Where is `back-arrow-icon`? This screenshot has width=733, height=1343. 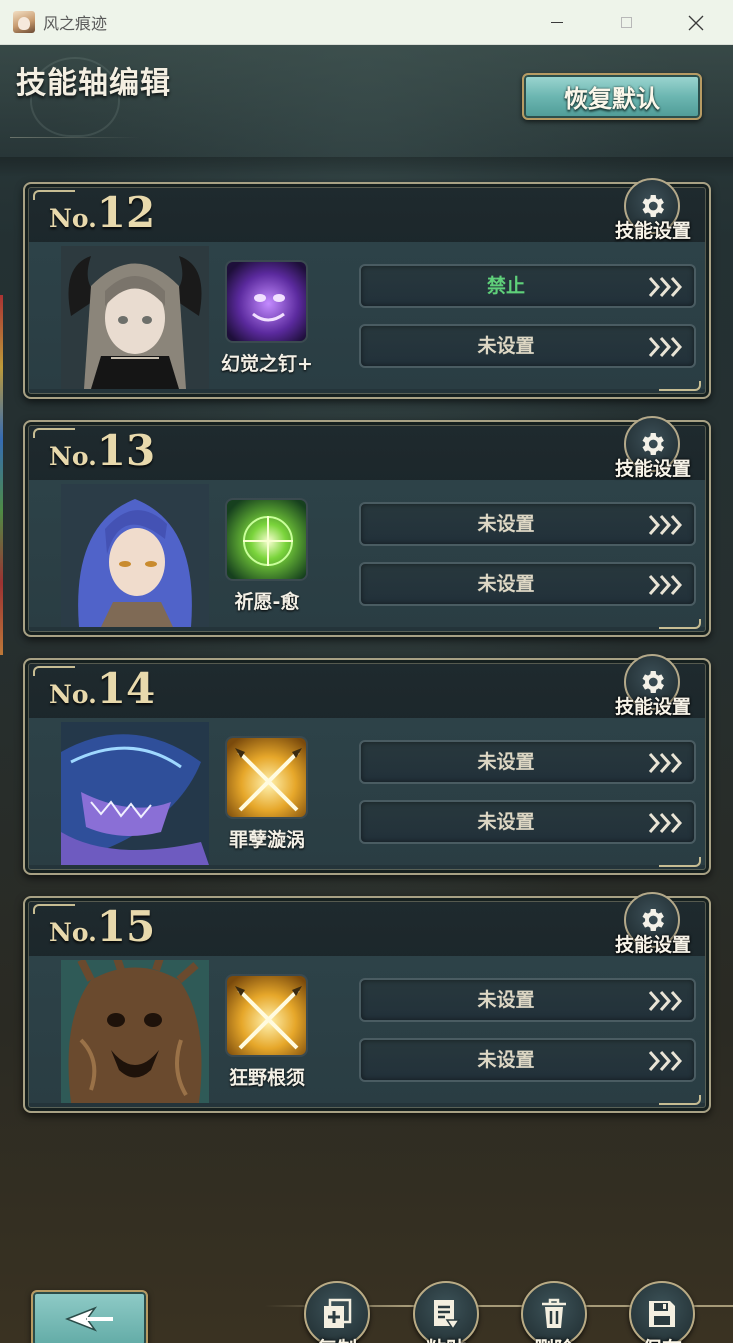 back-arrow-icon is located at coordinates (88, 1319).